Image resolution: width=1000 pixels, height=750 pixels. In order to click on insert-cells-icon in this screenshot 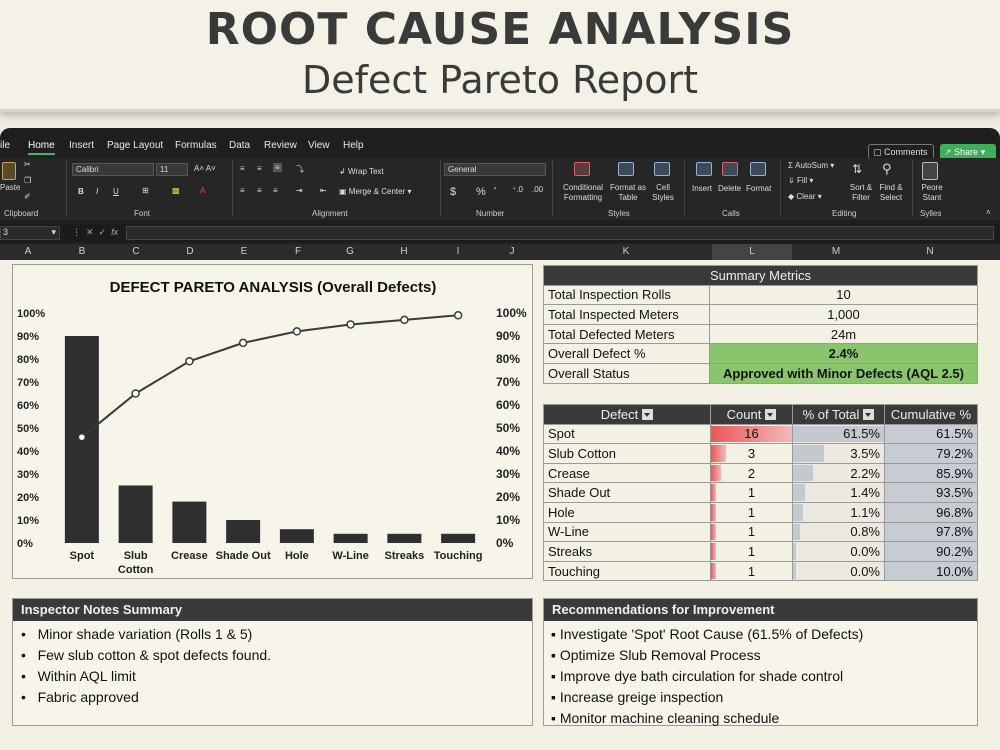, I will do `click(704, 169)`.